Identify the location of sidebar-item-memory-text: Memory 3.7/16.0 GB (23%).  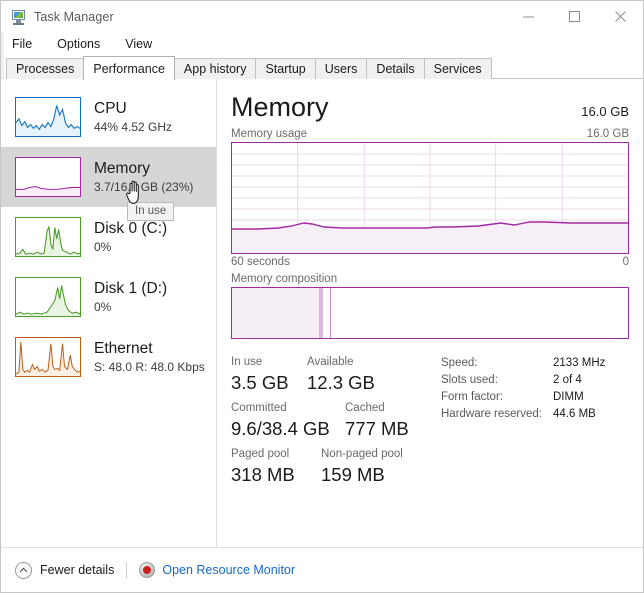
(143, 177).